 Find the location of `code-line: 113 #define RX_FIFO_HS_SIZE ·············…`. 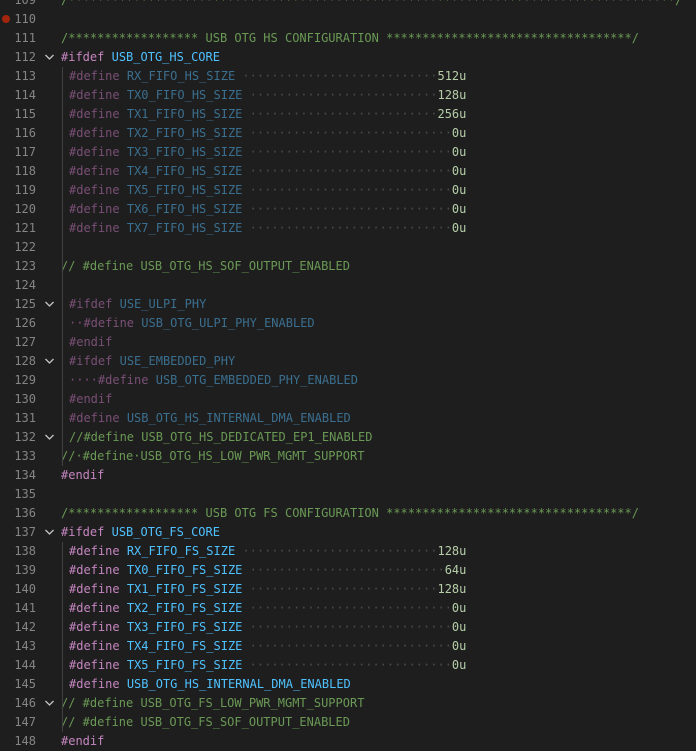

code-line: 113 #define RX_FIFO_HS_SIZE ·············… is located at coordinates (348, 76).